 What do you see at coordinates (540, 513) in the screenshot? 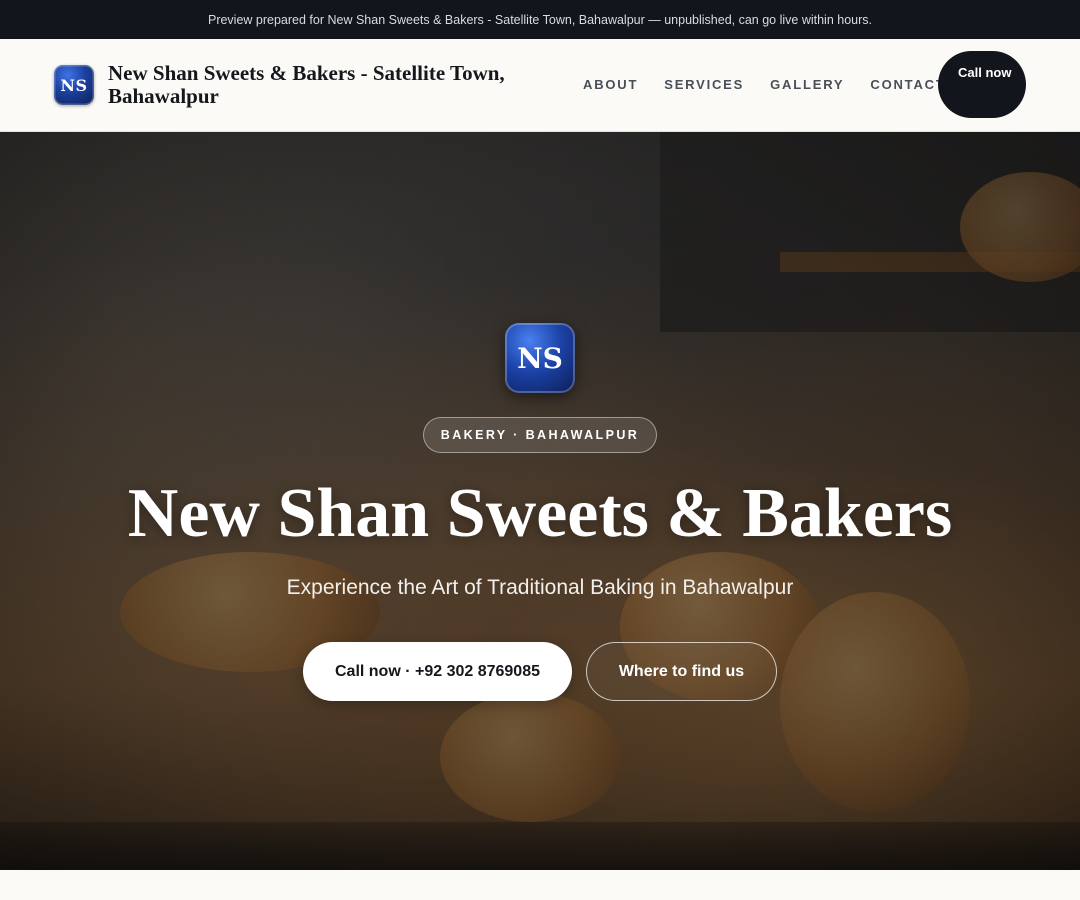
I see `hero-title: New Shan Sweets & Bakers` at bounding box center [540, 513].